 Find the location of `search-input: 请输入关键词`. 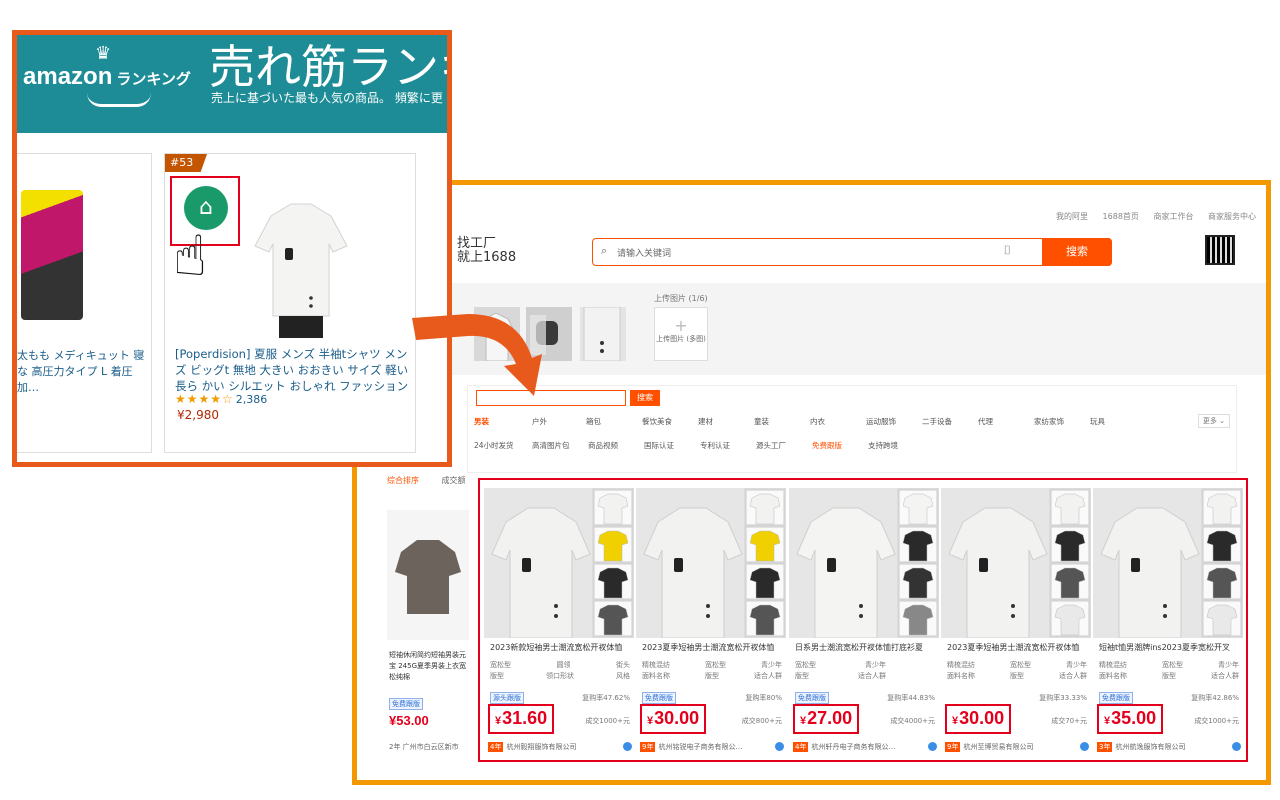

search-input: 请输入关键词 is located at coordinates (644, 252).